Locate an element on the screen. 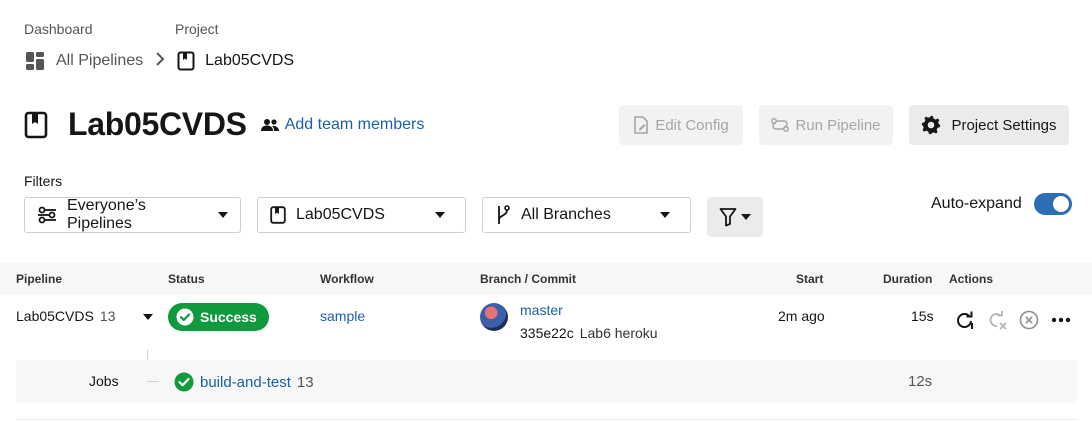  page-header: Lab05CVDS Add team members is located at coordinates (224, 124).